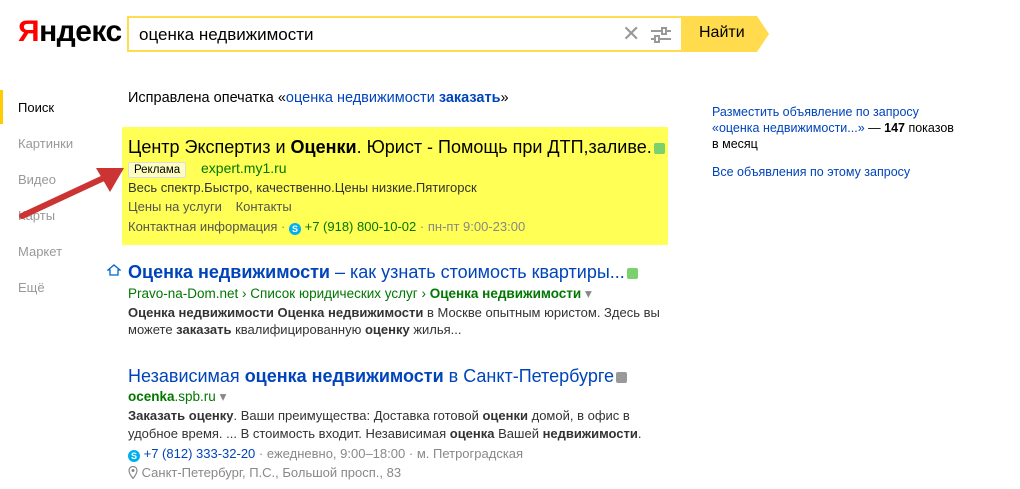 This screenshot has width=1020, height=489. What do you see at coordinates (735, 144) in the screenshot?
I see `per-month-label: в месяц` at bounding box center [735, 144].